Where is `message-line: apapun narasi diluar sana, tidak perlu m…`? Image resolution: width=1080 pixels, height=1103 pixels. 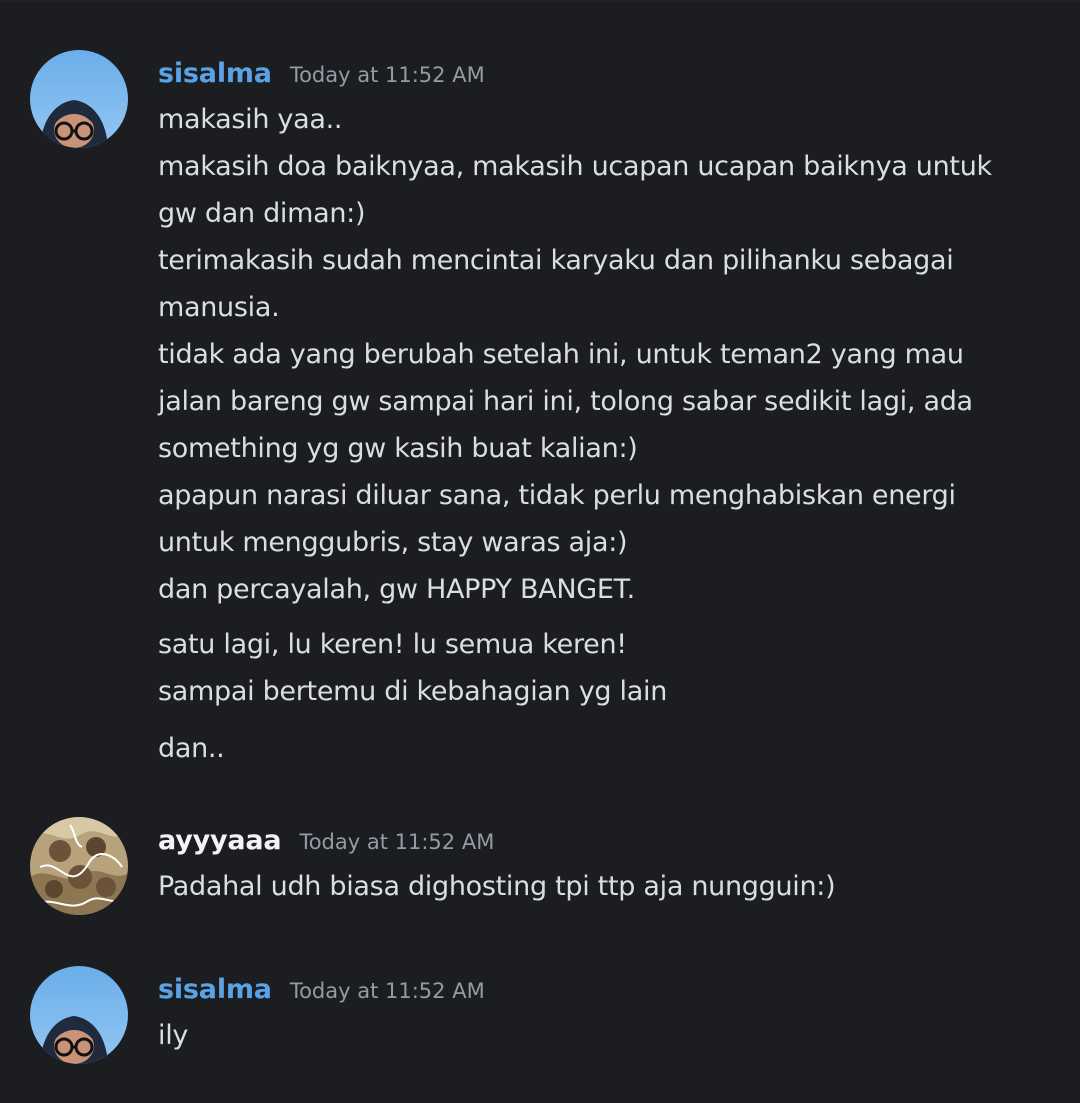
message-line: apapun narasi diluar sana, tidak perlu m… is located at coordinates (557, 495).